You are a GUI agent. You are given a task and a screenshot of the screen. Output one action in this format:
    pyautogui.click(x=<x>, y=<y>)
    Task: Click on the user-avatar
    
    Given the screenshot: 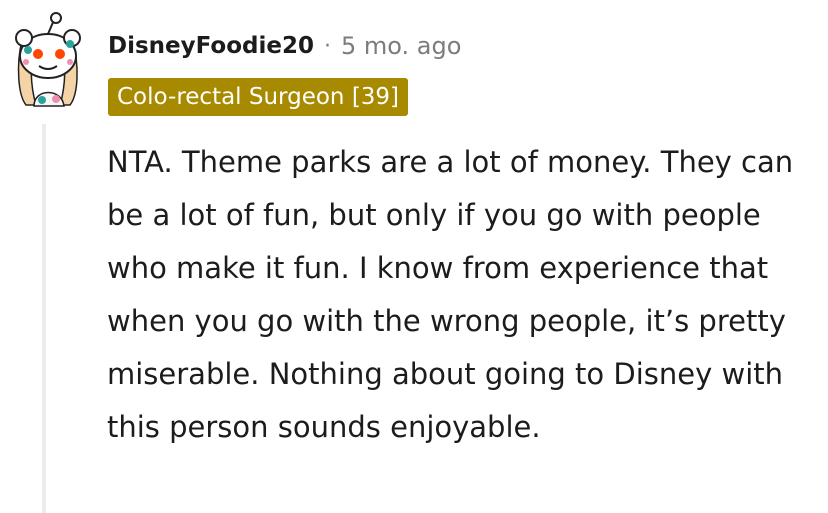 What is the action you would take?
    pyautogui.click(x=49, y=60)
    